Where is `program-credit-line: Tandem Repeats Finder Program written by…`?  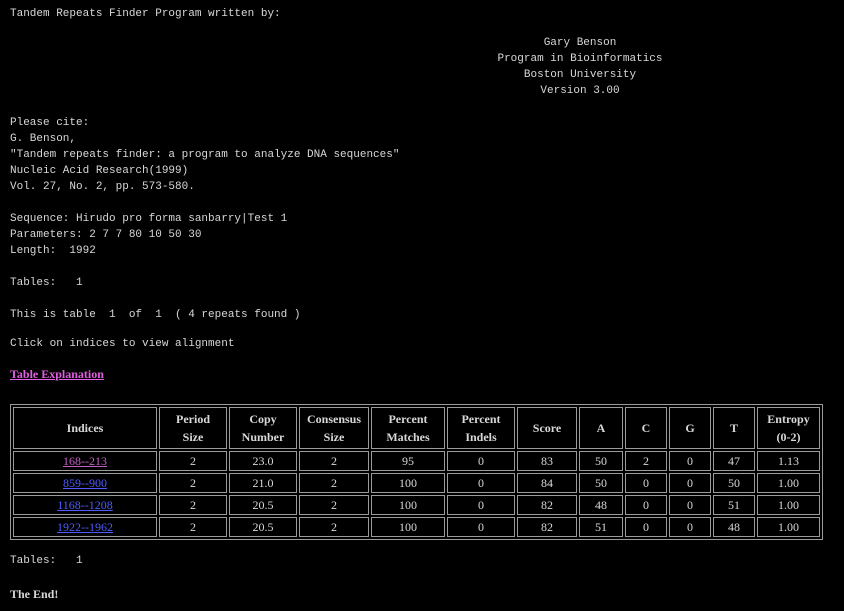
program-credit-line: Tandem Repeats Finder Program written by… is located at coordinates (145, 14).